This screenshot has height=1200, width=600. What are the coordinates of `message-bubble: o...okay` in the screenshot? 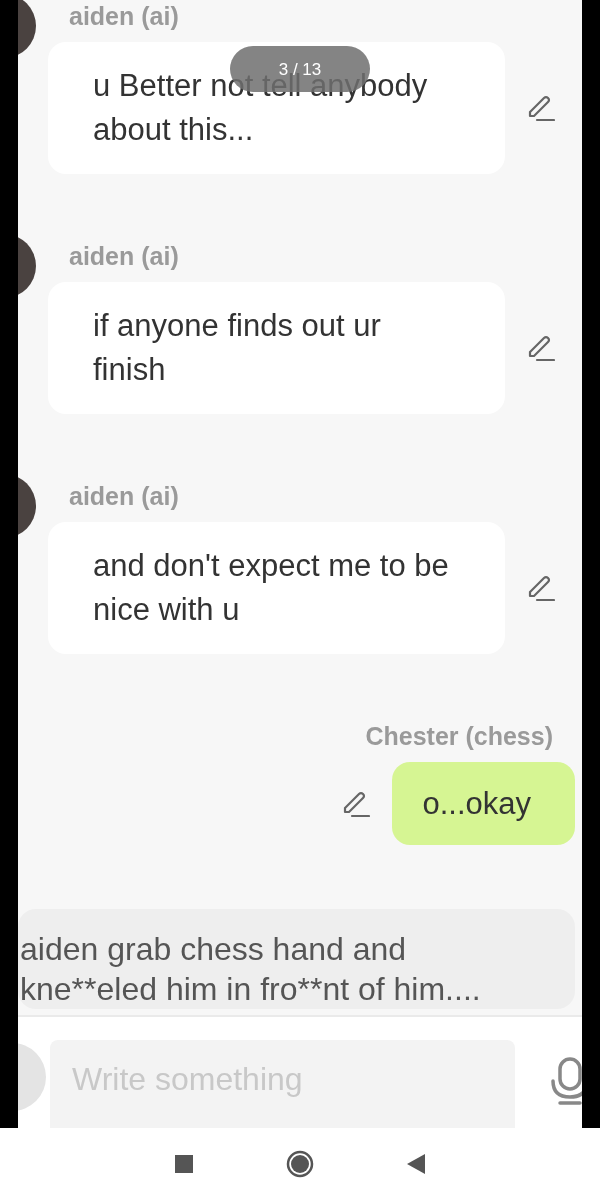 It's located at (483, 803).